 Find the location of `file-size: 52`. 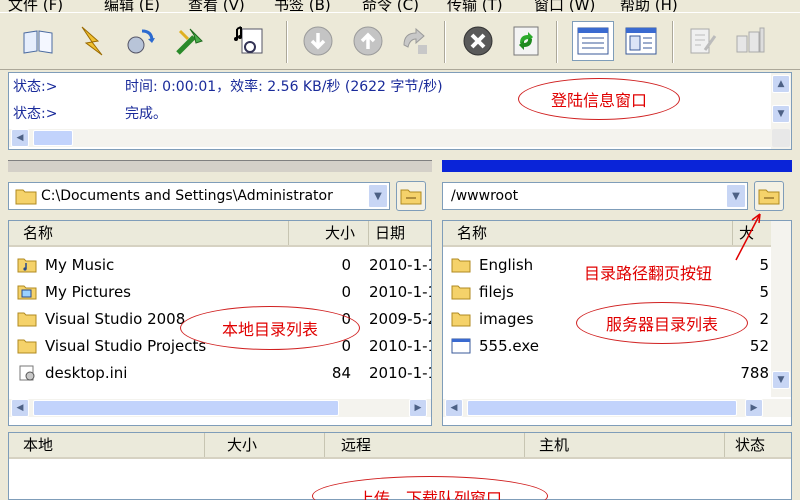

file-size: 52 is located at coordinates (759, 346).